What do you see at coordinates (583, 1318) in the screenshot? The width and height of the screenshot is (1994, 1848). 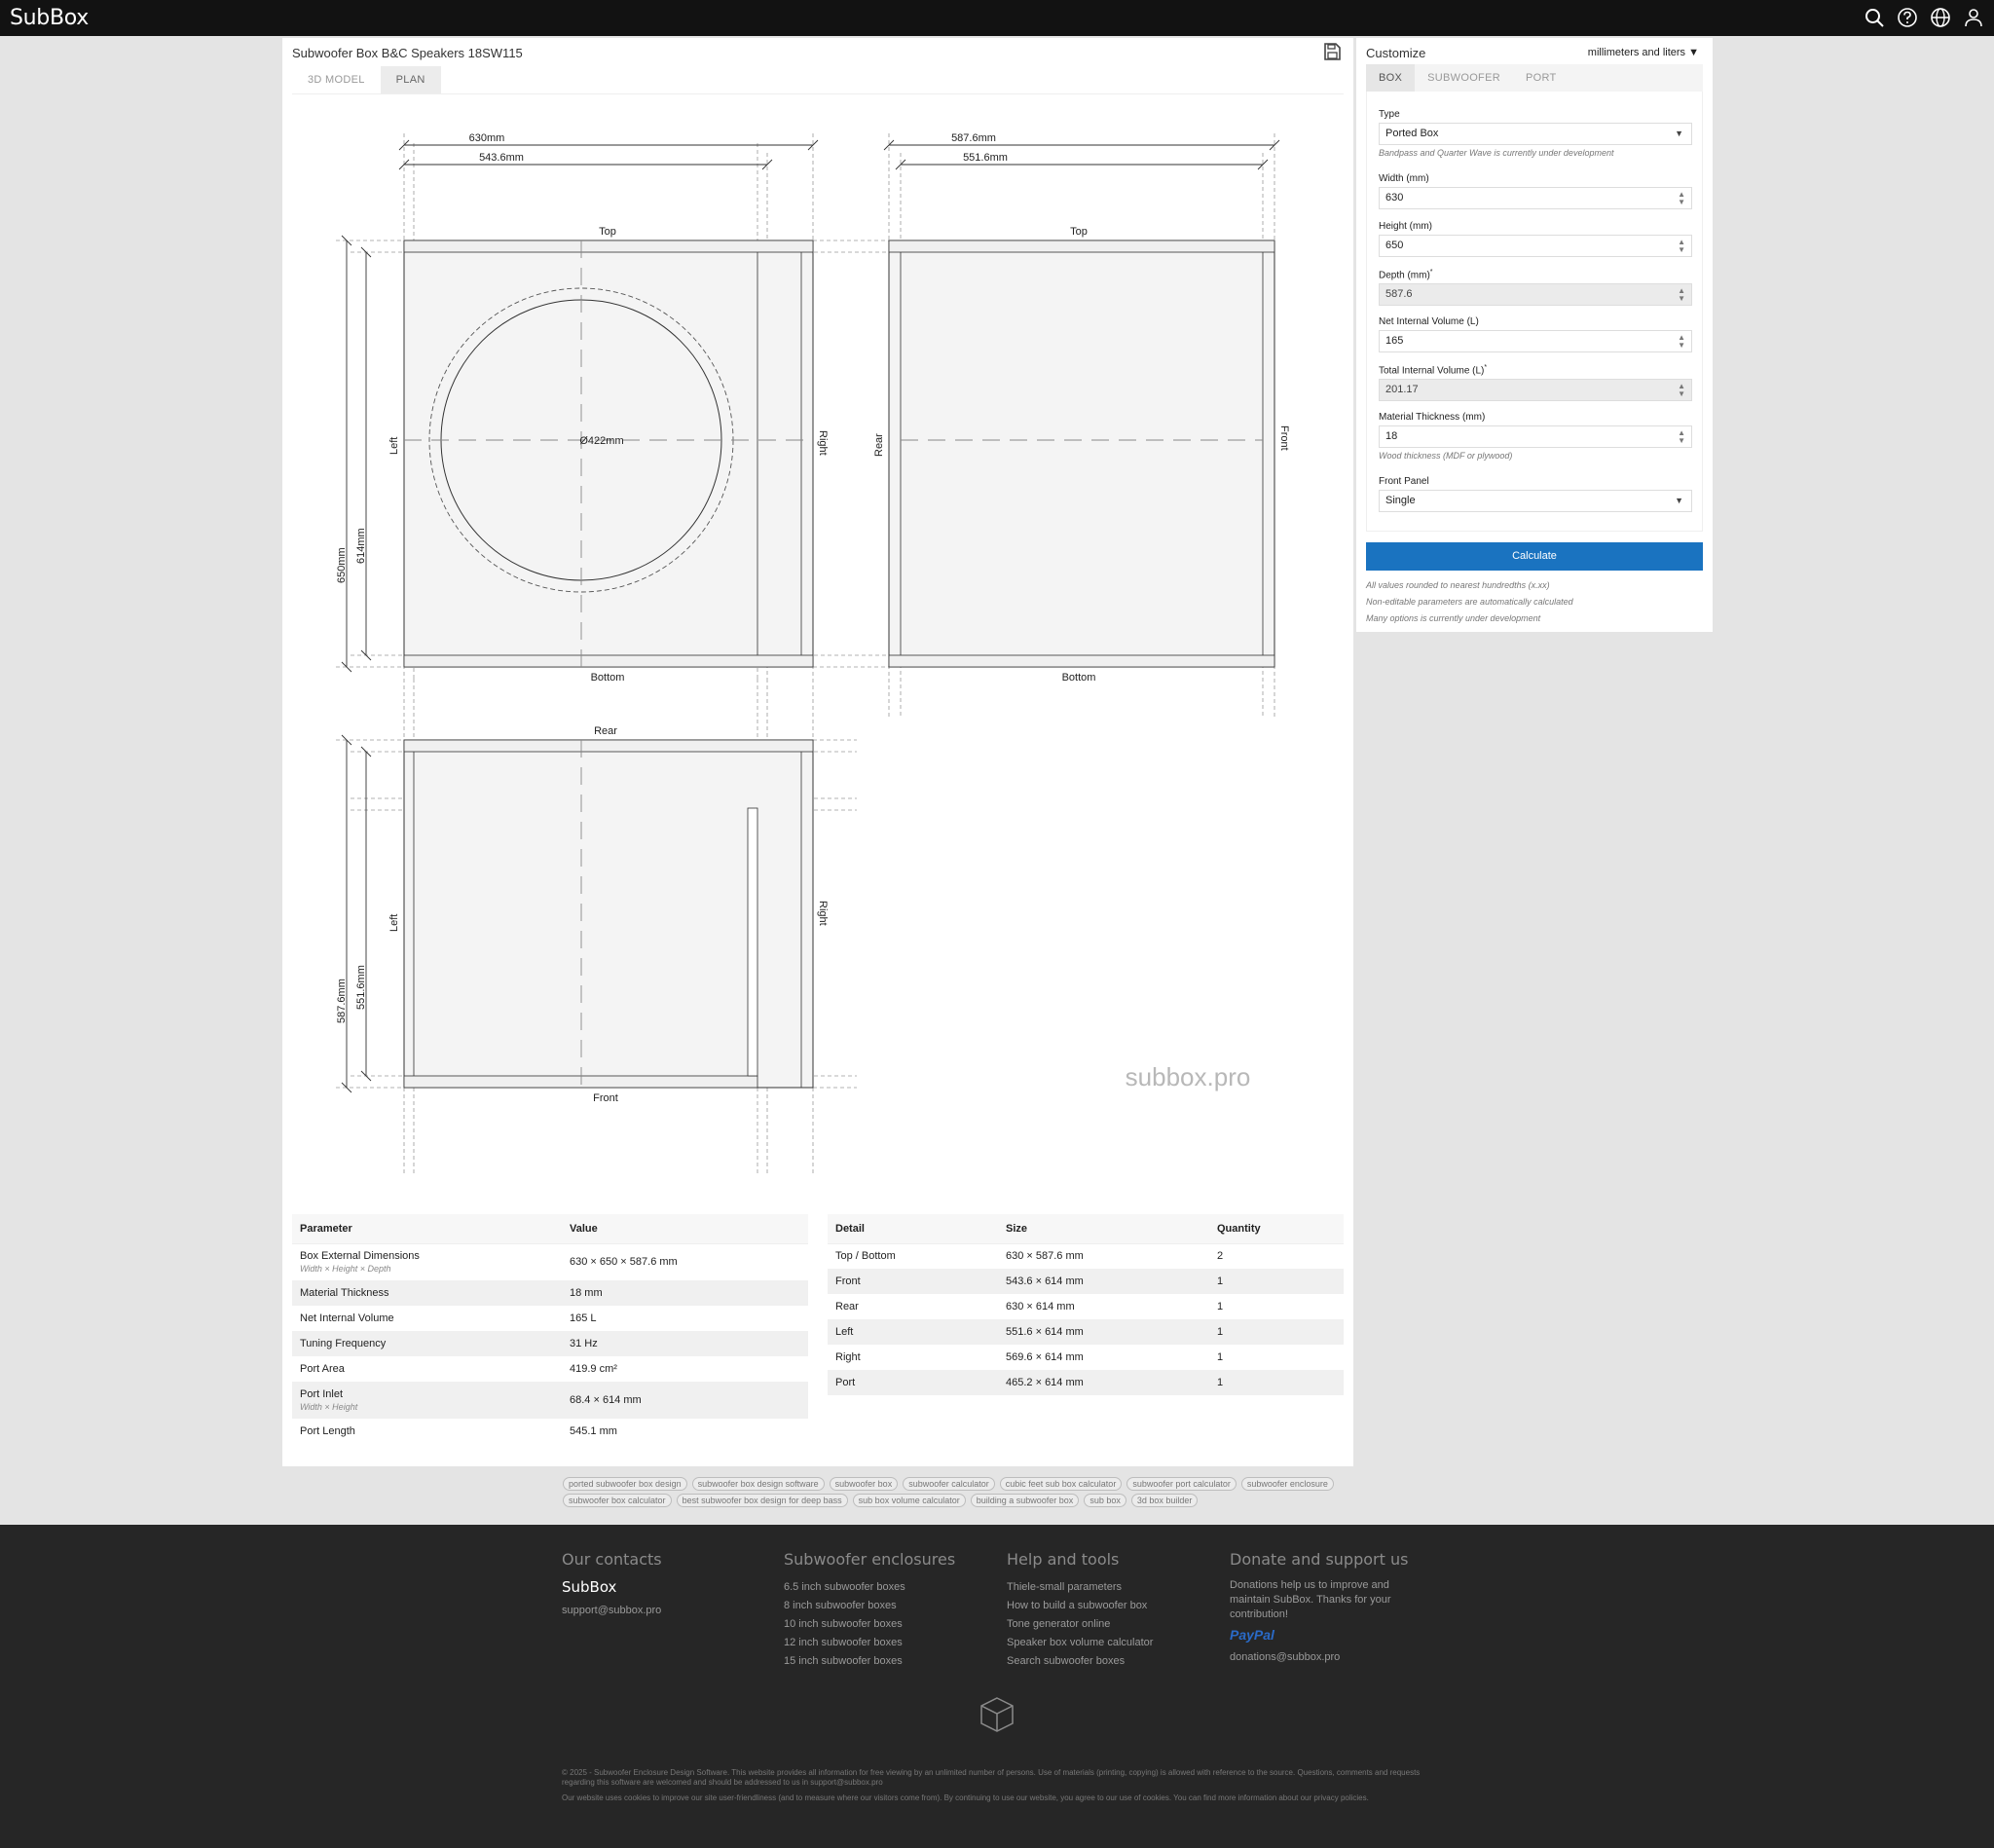 I see `param-value: 165 L` at bounding box center [583, 1318].